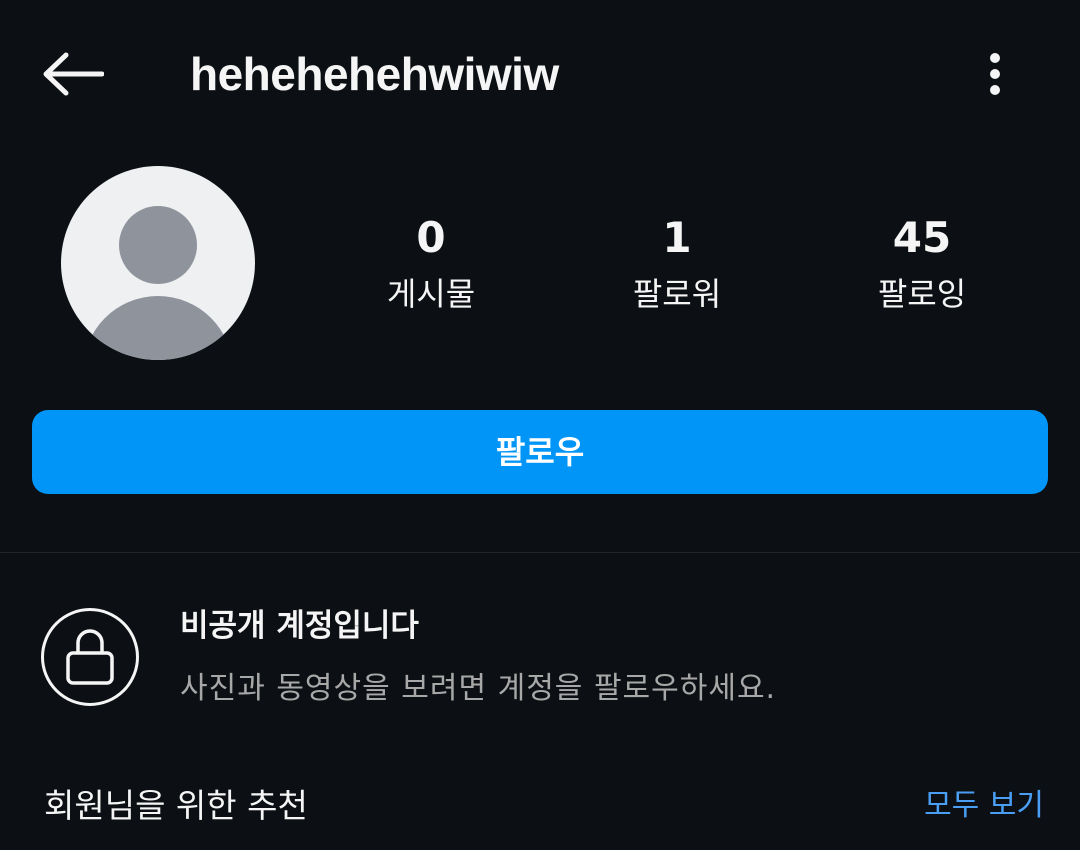 This screenshot has height=850, width=1080. I want to click on back-button, so click(73, 74).